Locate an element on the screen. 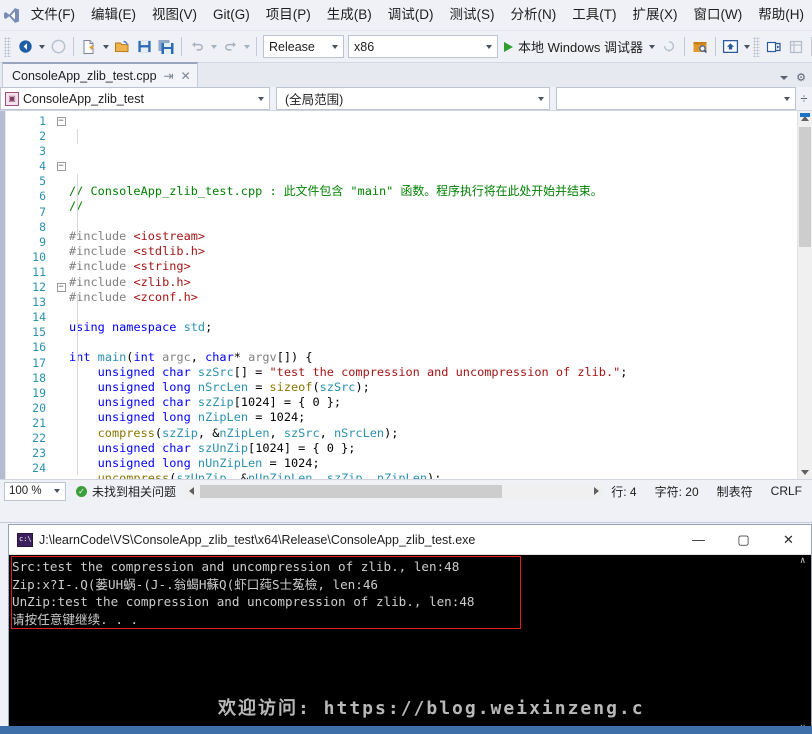  menu-item-file: 文件(F) is located at coordinates (53, 15).